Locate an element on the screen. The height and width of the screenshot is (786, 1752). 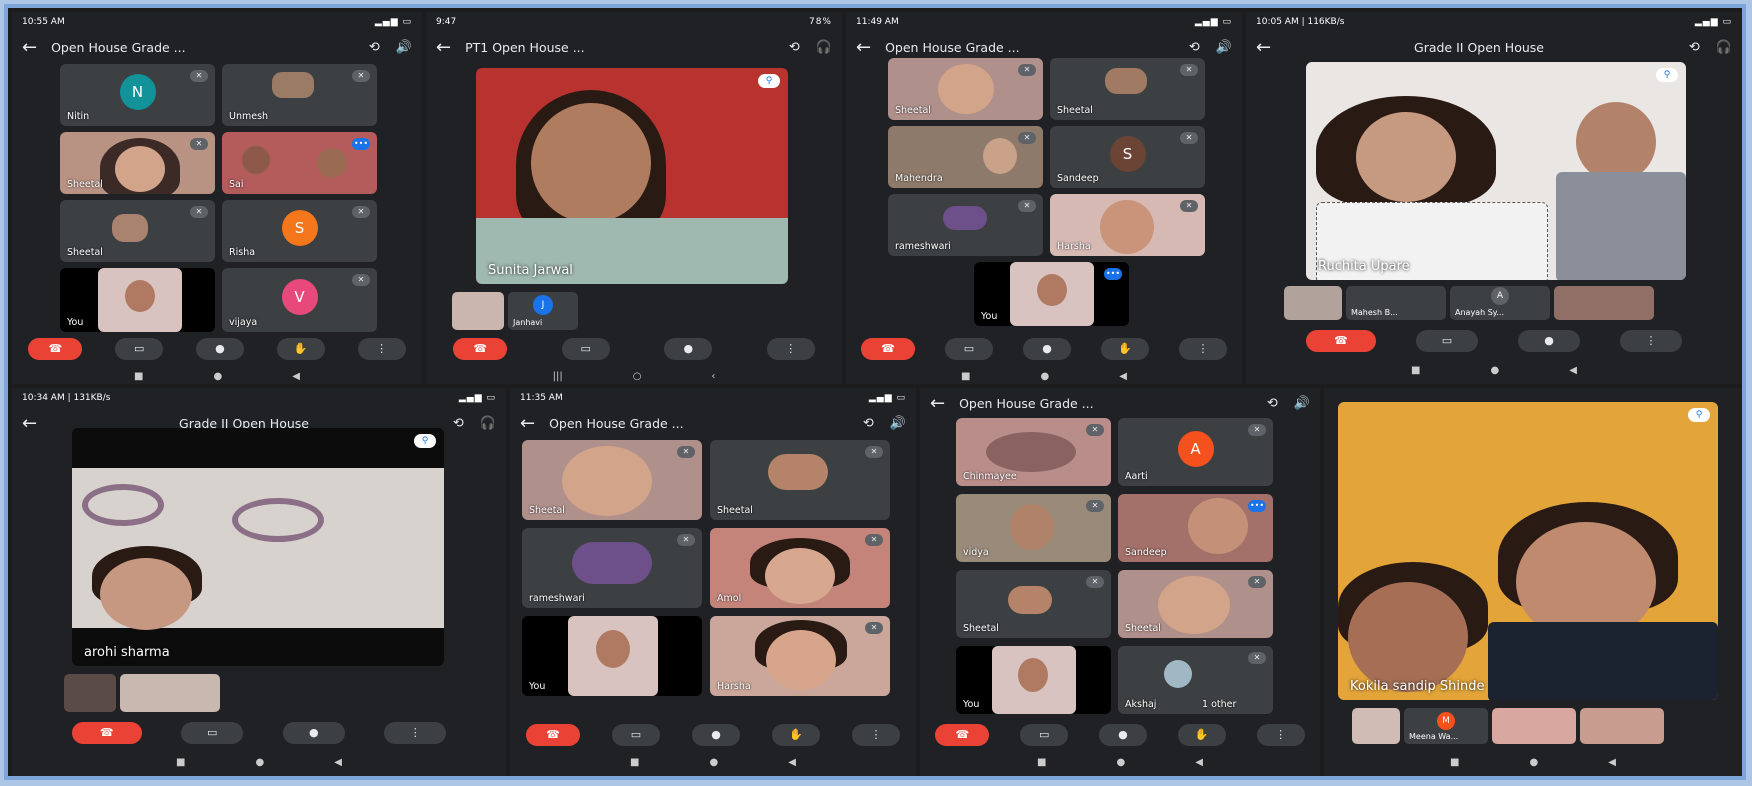
other-participants-count: 1 other is located at coordinates (1219, 704).